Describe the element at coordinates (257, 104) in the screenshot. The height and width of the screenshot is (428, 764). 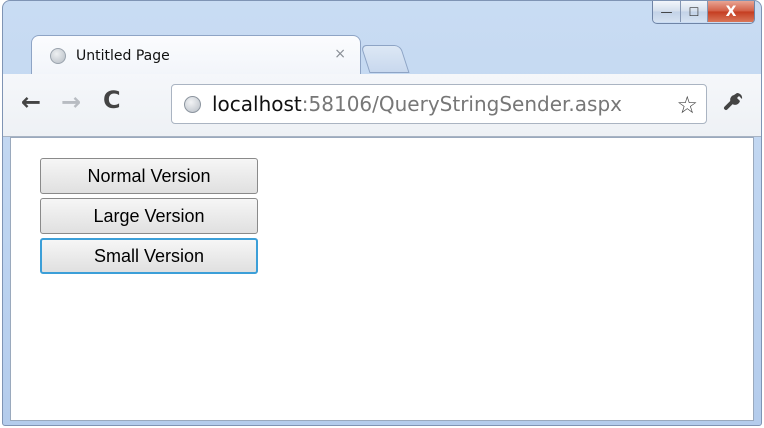
I see `url-host: localhost` at that location.